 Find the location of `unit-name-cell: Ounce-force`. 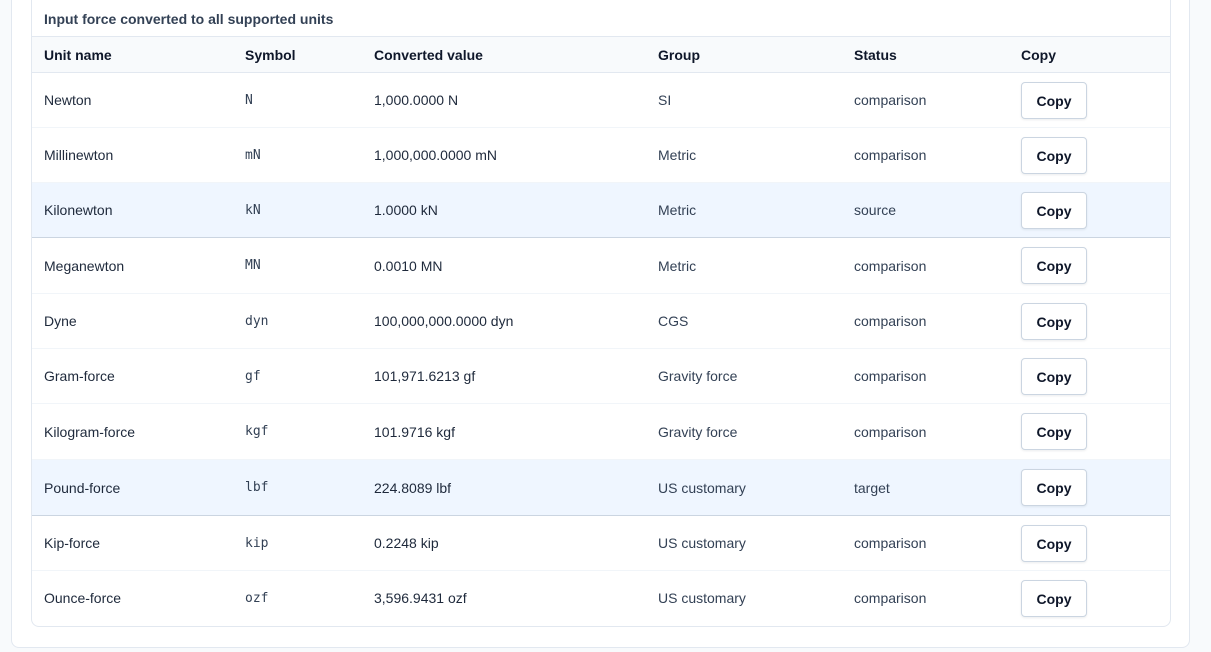

unit-name-cell: Ounce-force is located at coordinates (83, 598).